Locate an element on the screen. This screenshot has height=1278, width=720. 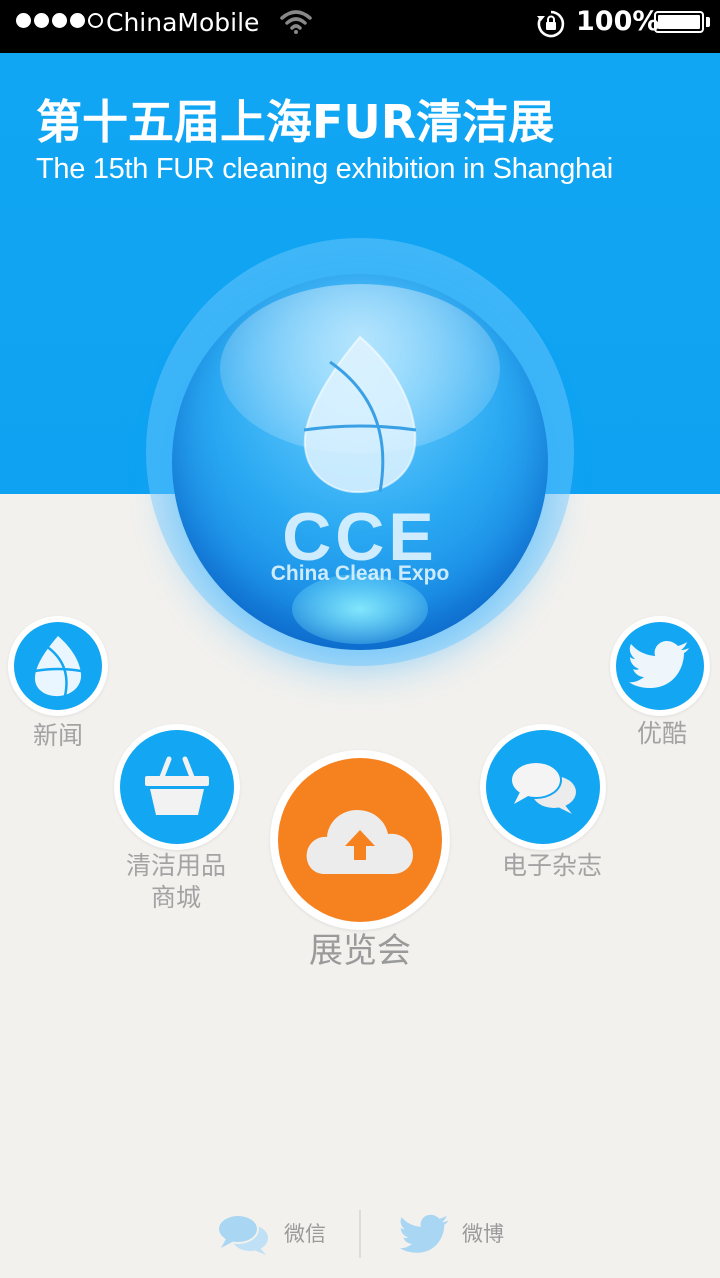
cce-tagline: China Clean Expo is located at coordinates (360, 573).